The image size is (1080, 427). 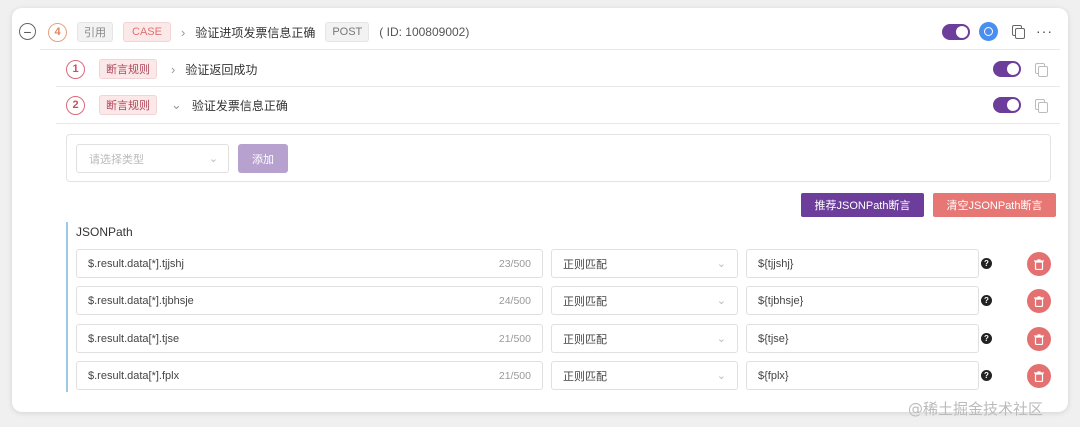 What do you see at coordinates (27, 31) in the screenshot?
I see `collapse-icon: −` at bounding box center [27, 31].